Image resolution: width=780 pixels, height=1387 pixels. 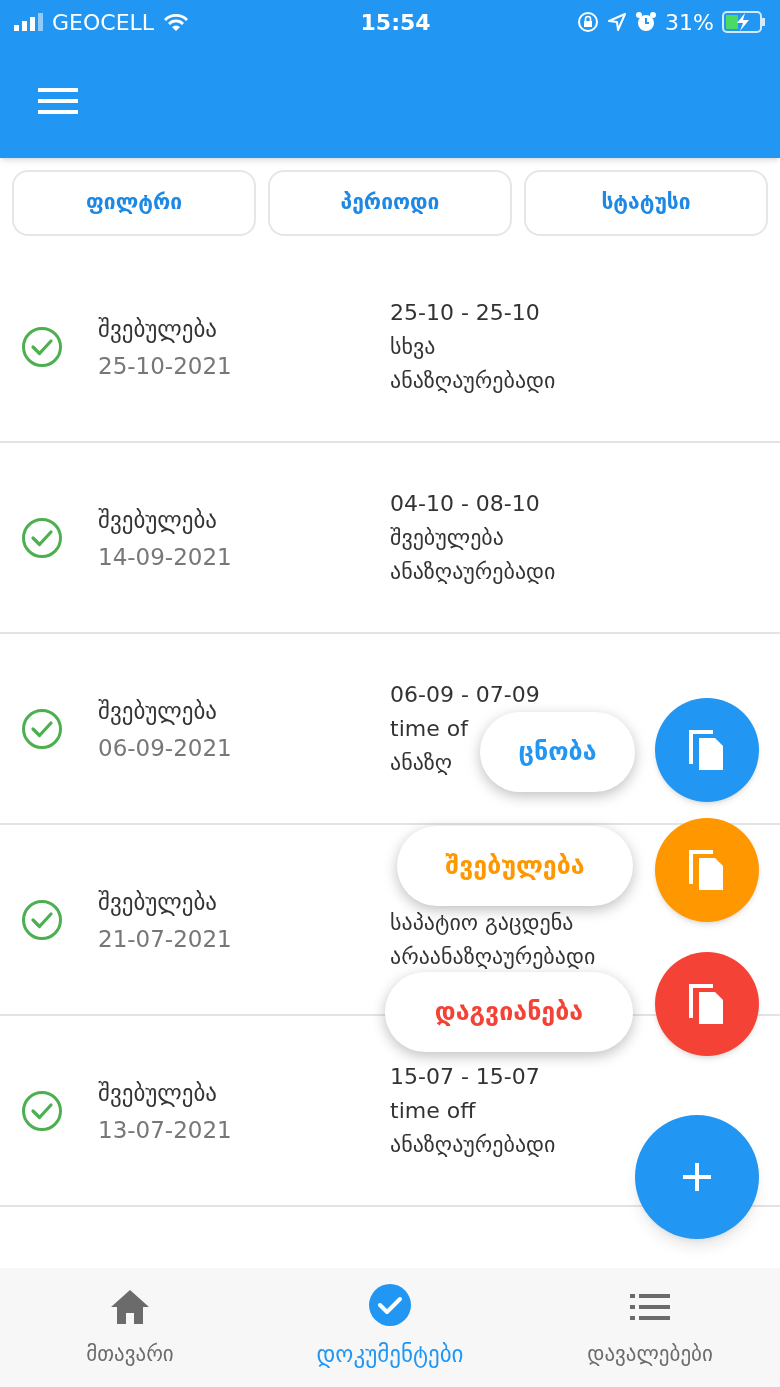 I want to click on battery-percent: 31%, so click(x=689, y=22).